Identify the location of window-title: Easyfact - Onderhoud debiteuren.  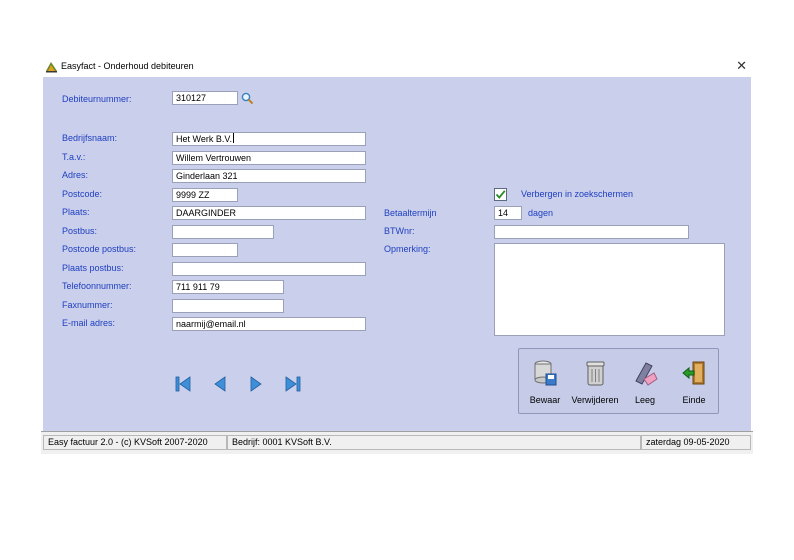
(127, 66).